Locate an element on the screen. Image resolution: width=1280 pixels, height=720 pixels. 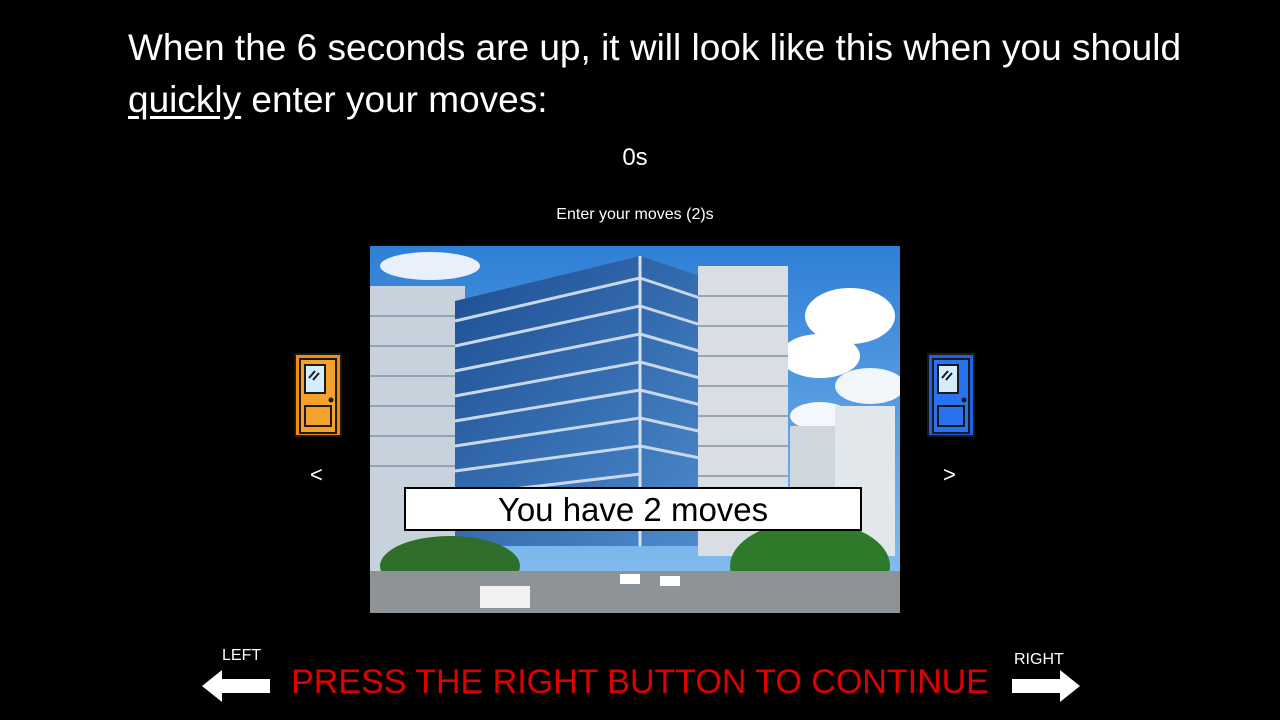
left-chevron: < is located at coordinates (316, 474).